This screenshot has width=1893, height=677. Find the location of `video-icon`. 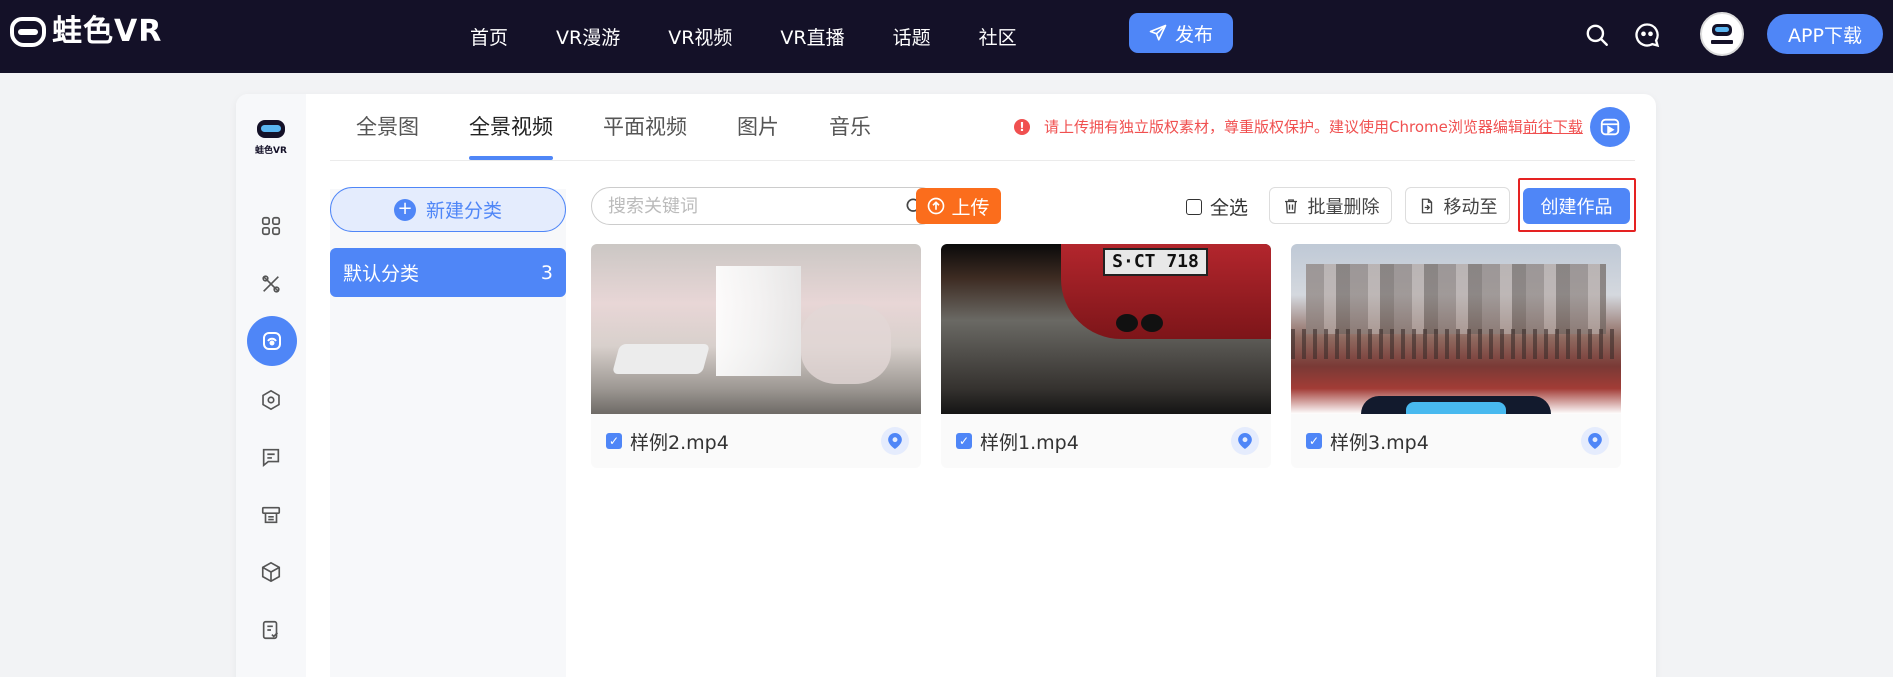

video-icon is located at coordinates (1610, 127).